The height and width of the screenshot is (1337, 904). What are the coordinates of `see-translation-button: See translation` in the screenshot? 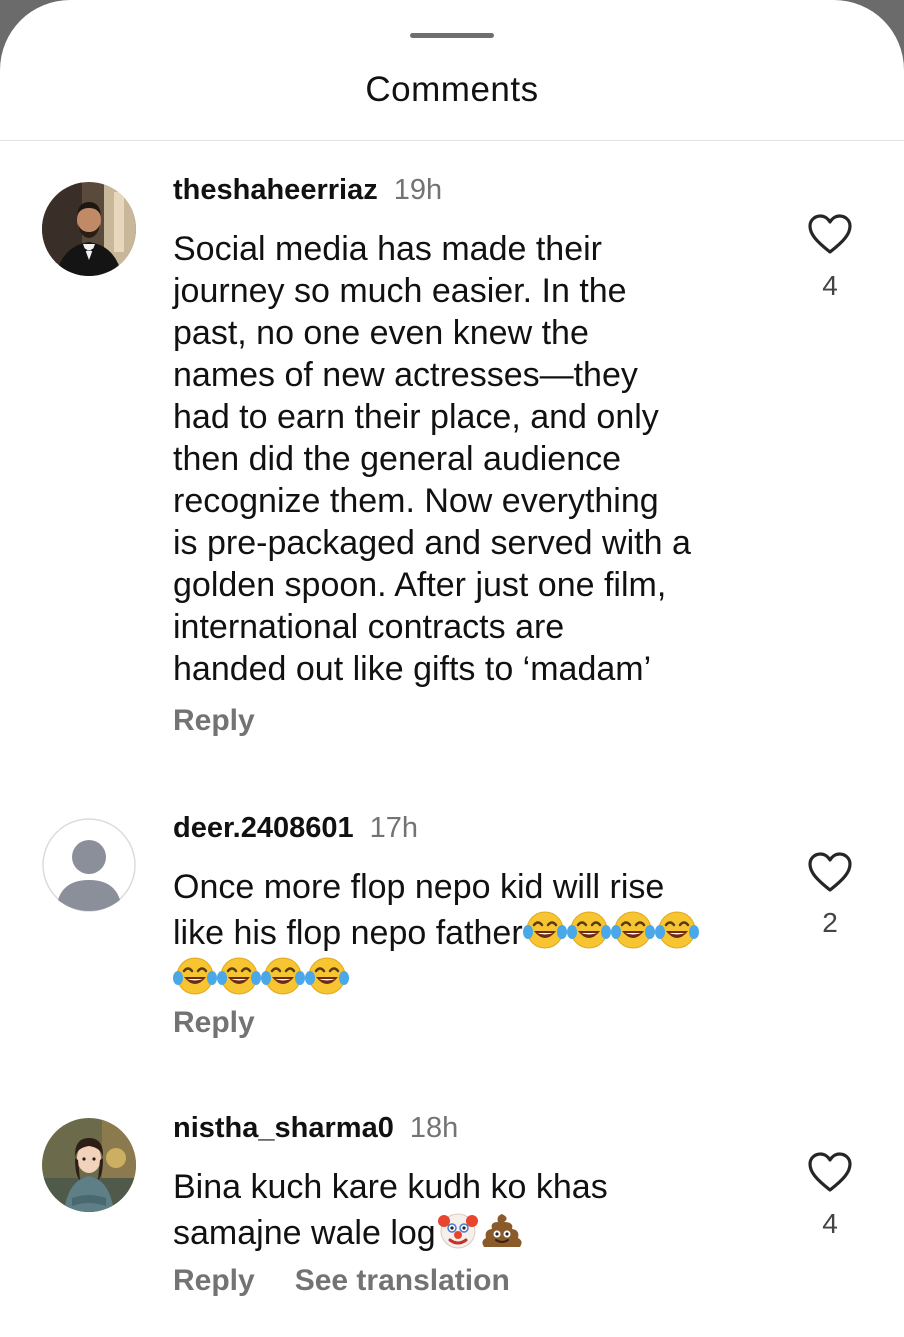 It's located at (402, 1280).